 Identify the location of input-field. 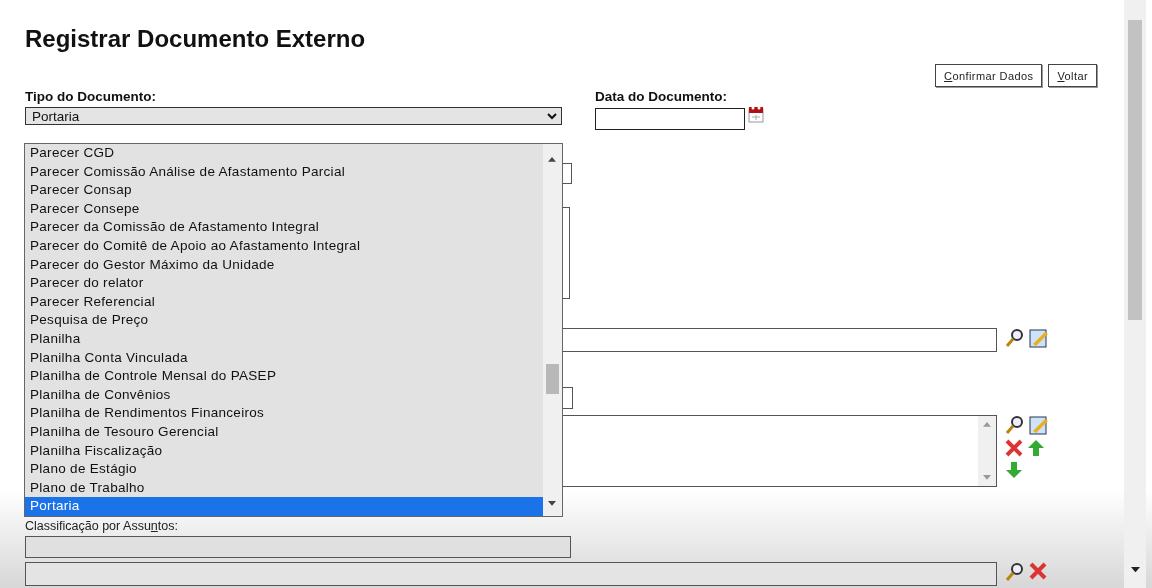
(298, 547).